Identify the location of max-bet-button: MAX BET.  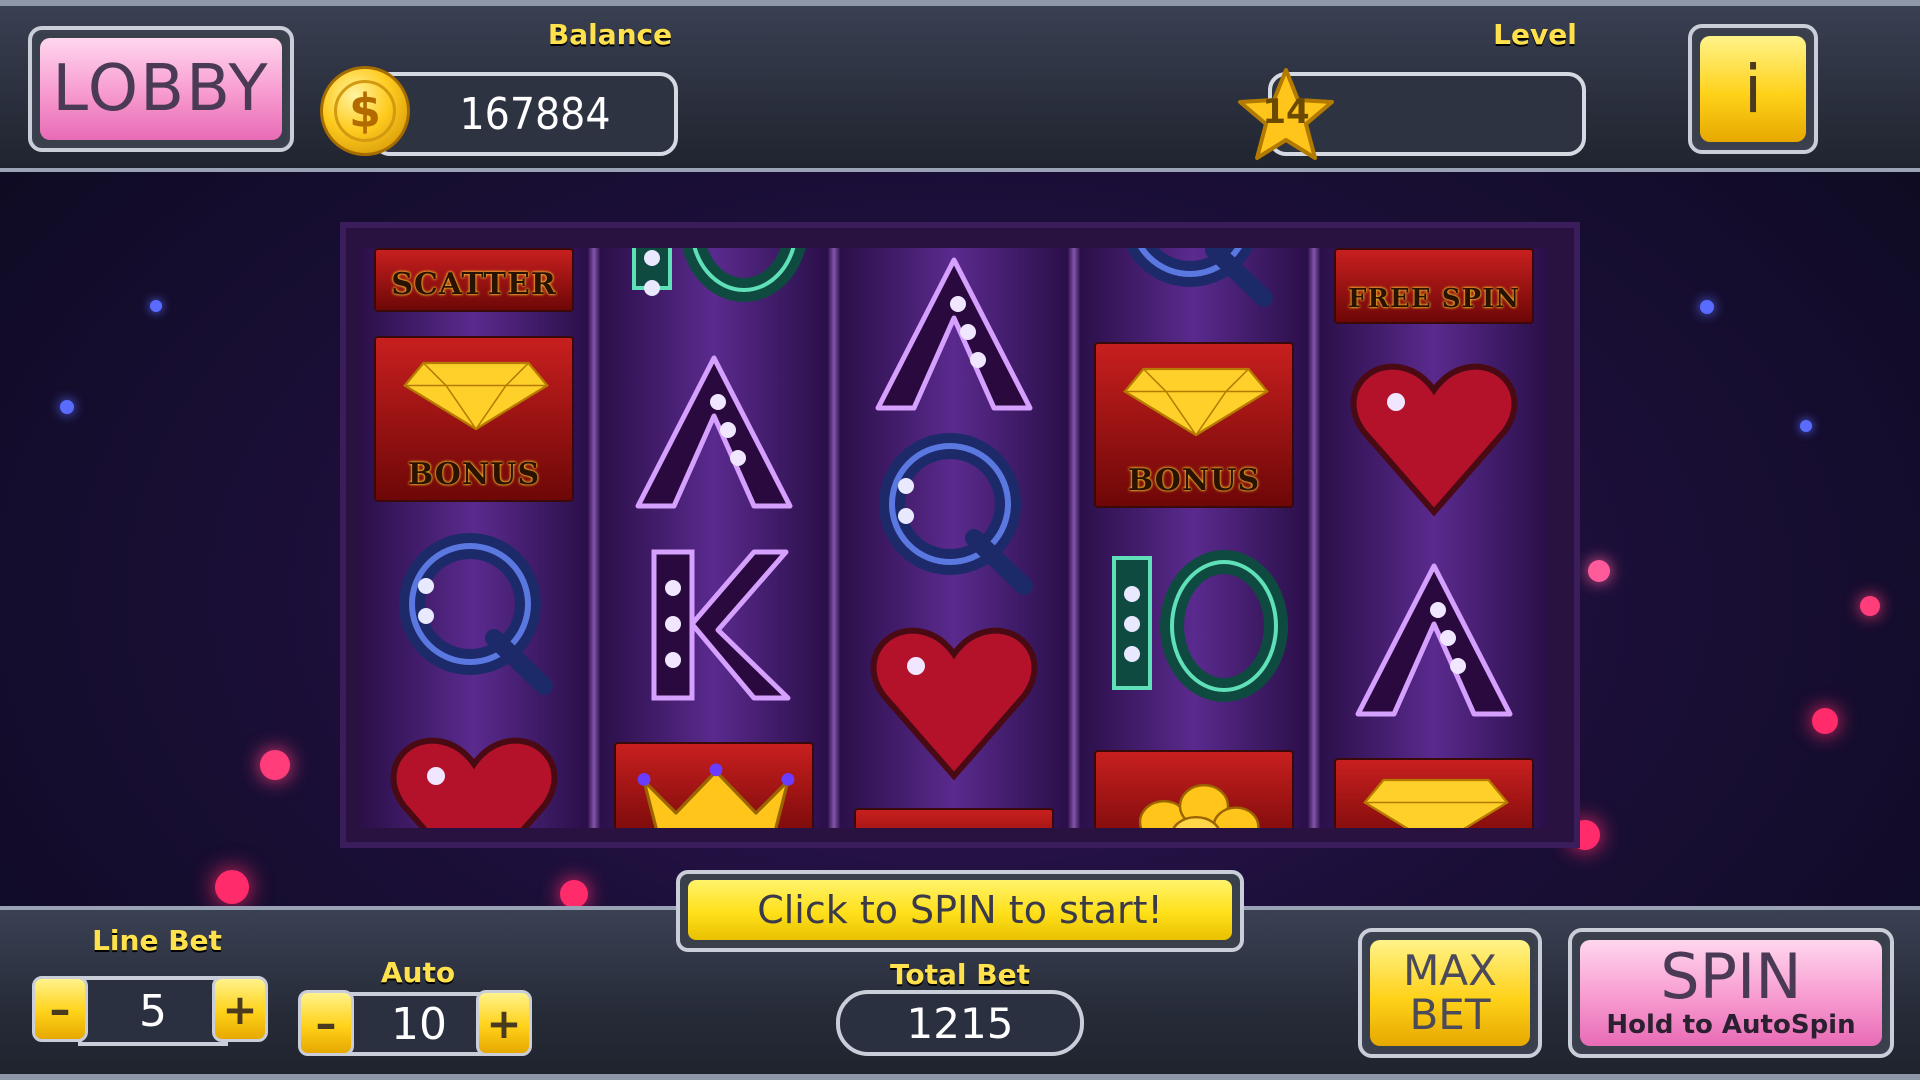
(1450, 993).